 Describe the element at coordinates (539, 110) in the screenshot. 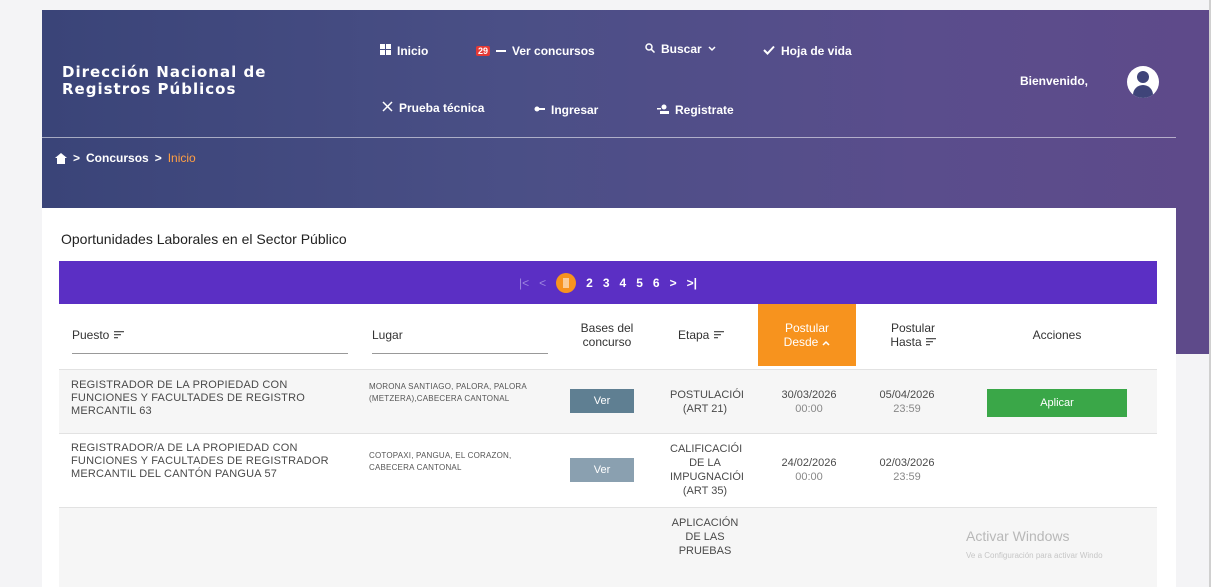

I see `login-icon` at that location.